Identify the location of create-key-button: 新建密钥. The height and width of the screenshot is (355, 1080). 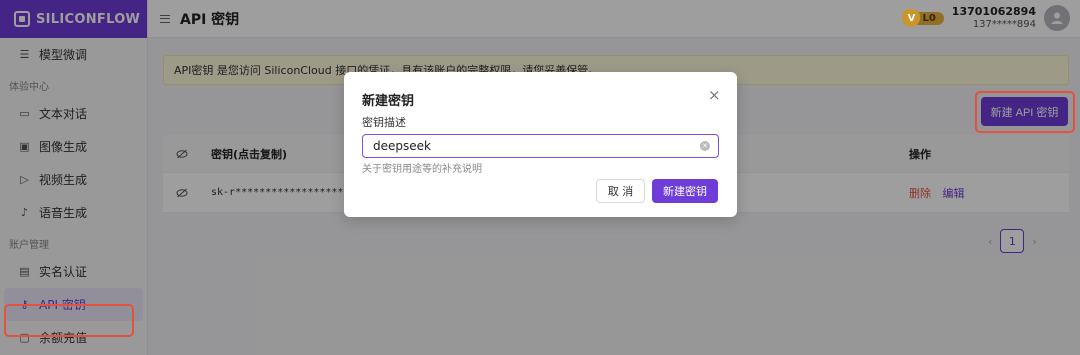
(685, 191).